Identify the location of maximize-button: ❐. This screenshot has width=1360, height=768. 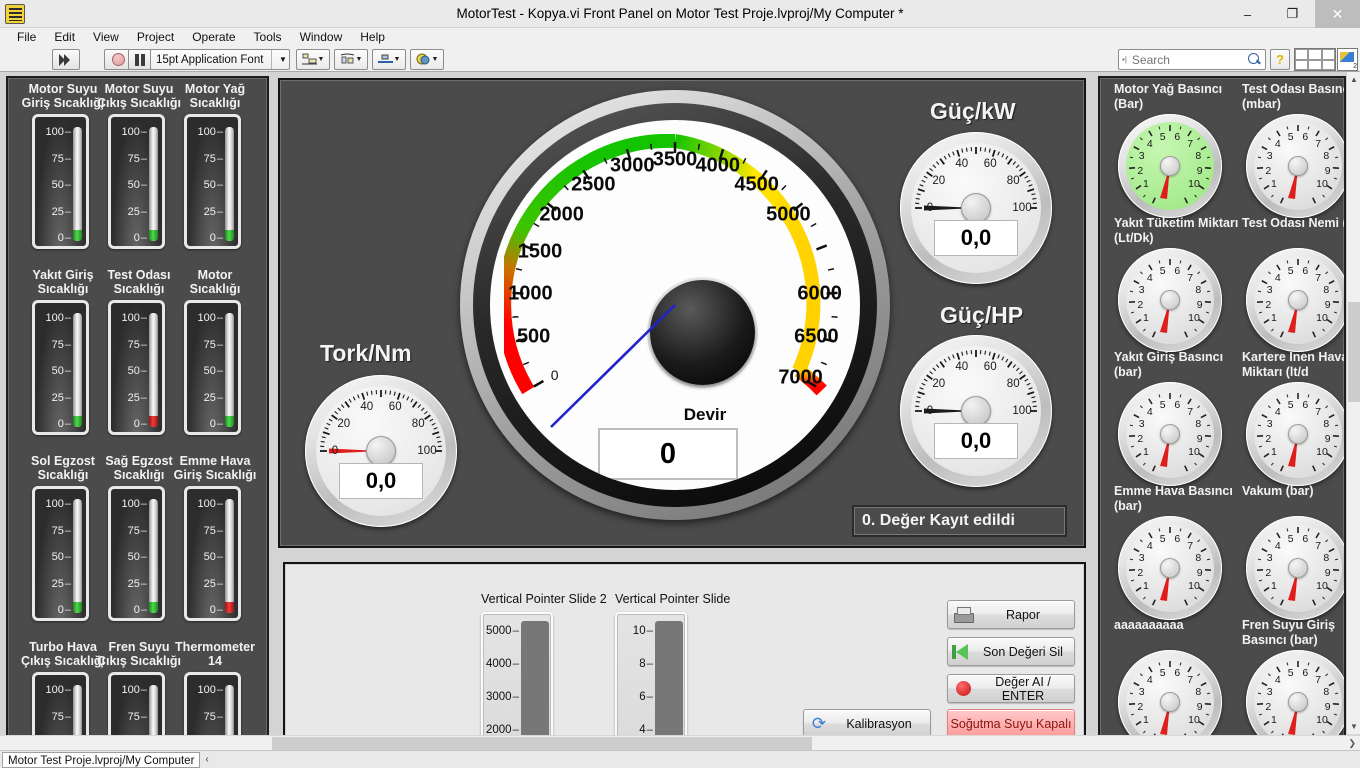
(1292, 14).